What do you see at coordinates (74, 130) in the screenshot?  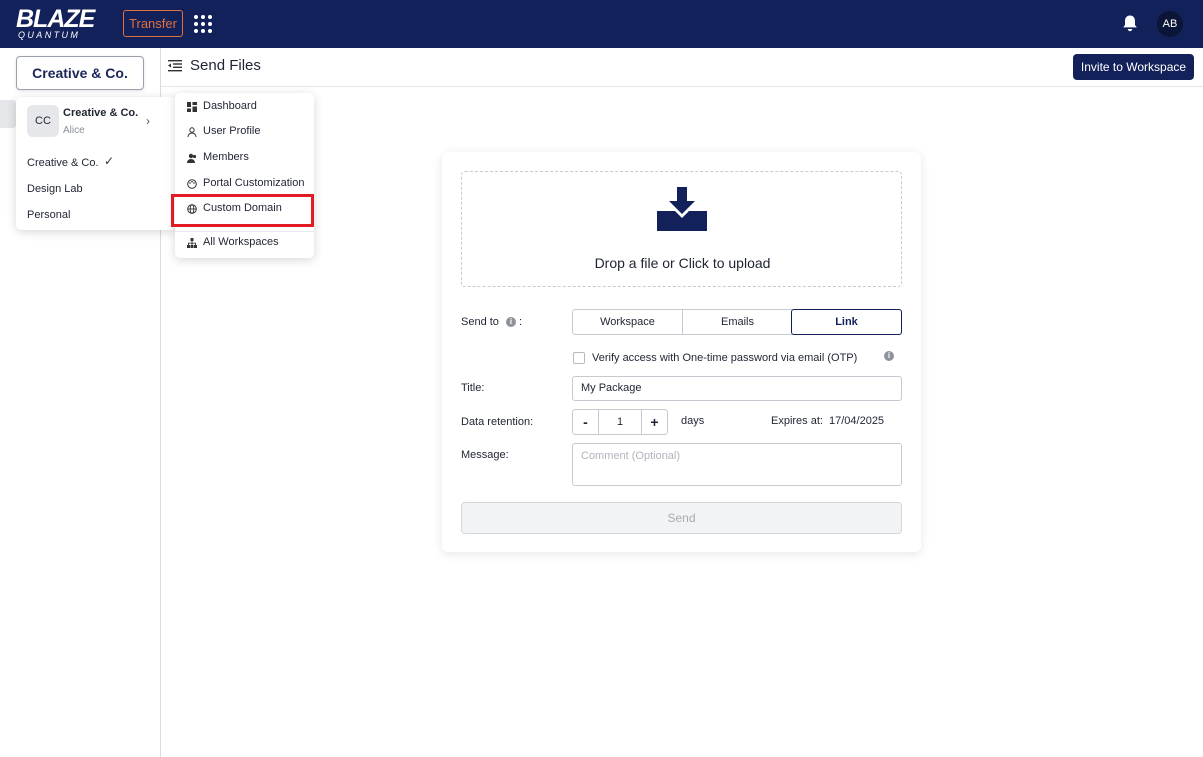 I see `workspace-user-name: Alice` at bounding box center [74, 130].